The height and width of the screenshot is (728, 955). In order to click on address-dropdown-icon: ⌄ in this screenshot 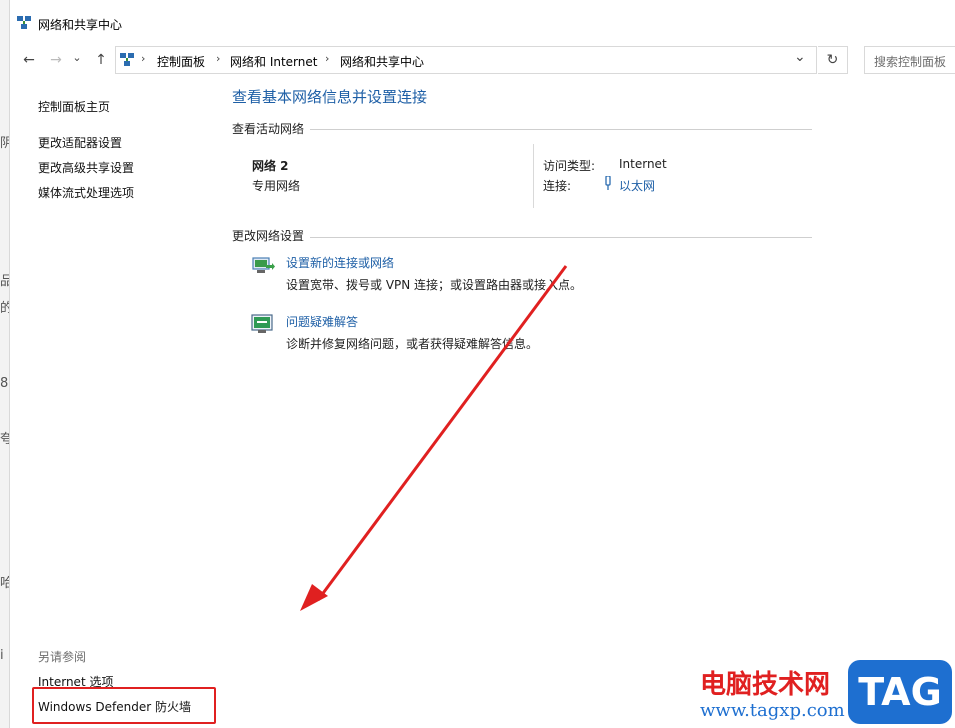, I will do `click(800, 57)`.